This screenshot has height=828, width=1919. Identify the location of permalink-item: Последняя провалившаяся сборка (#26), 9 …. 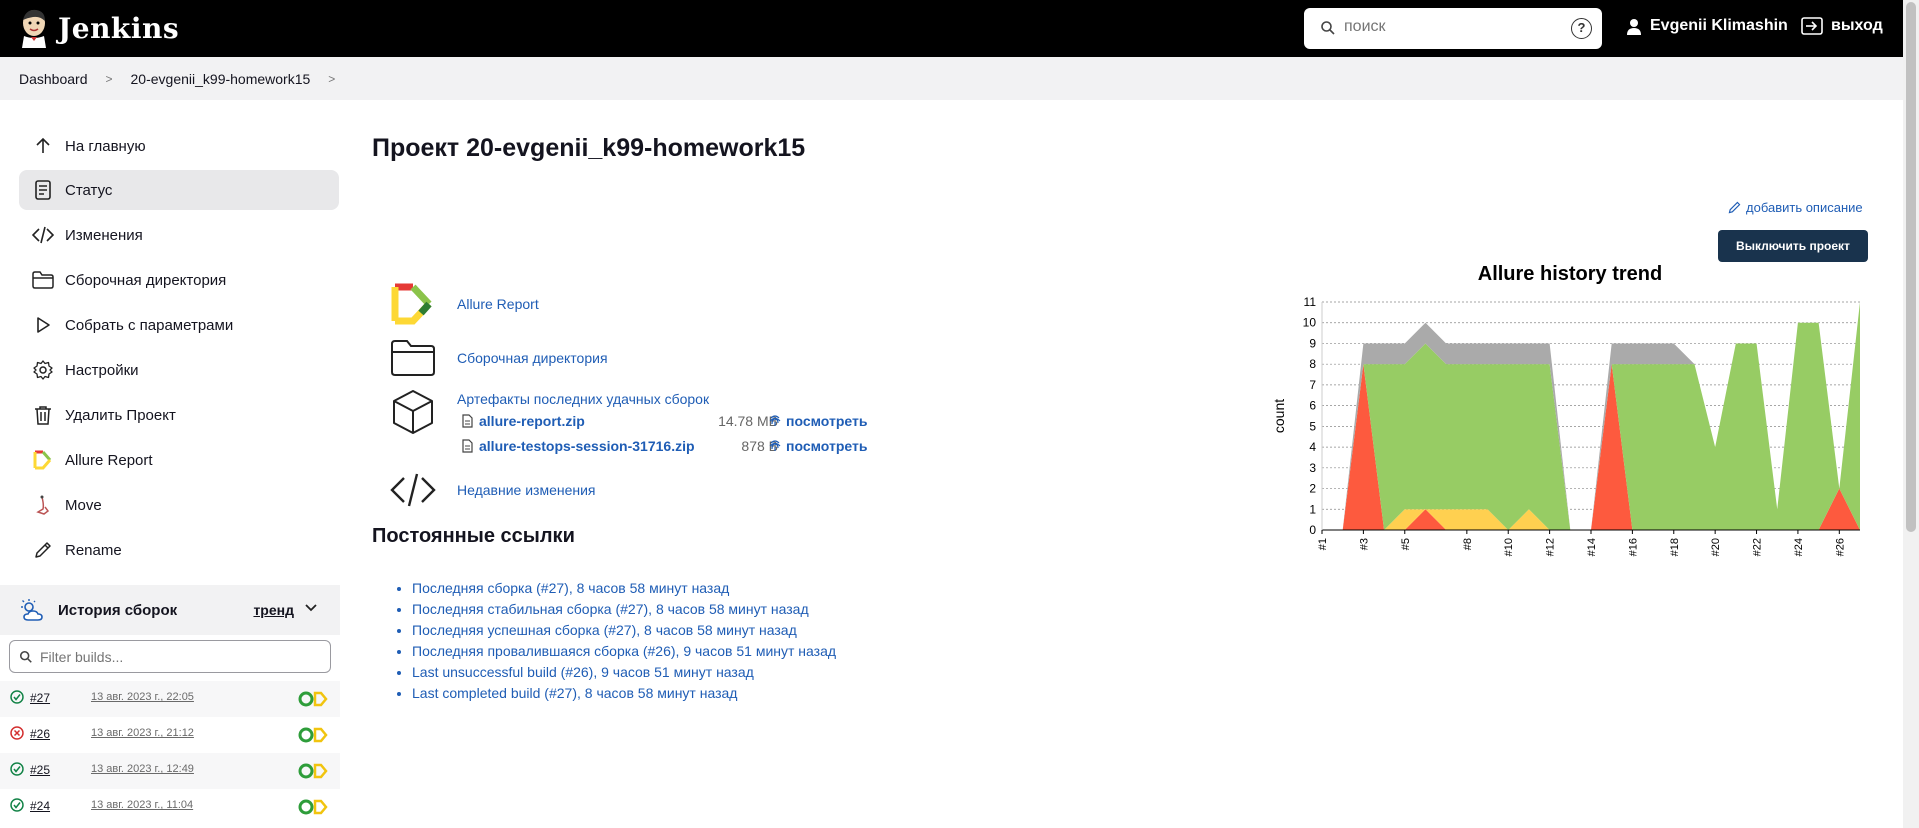
(624, 653).